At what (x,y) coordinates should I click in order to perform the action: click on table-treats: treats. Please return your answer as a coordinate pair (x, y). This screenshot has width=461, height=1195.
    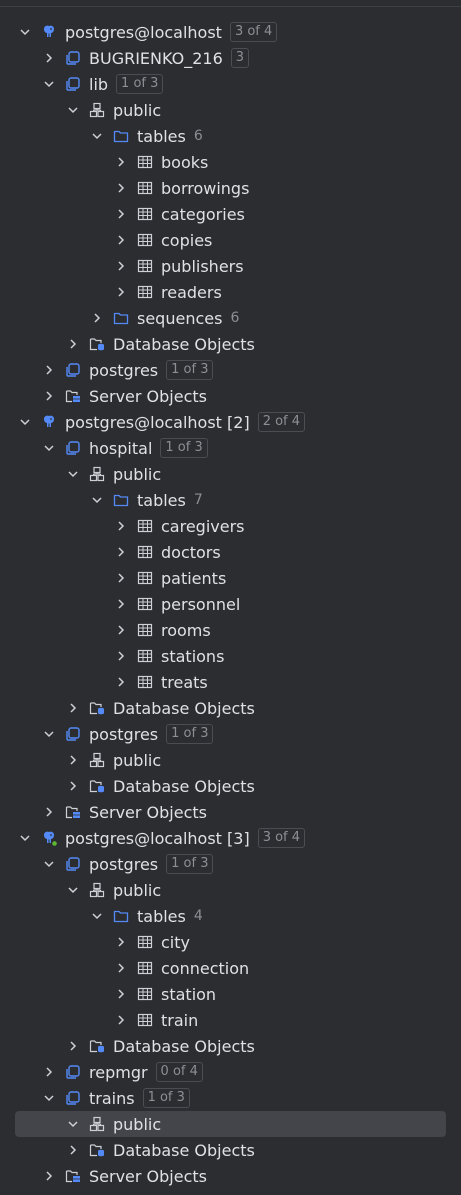
    Looking at the image, I should click on (230, 682).